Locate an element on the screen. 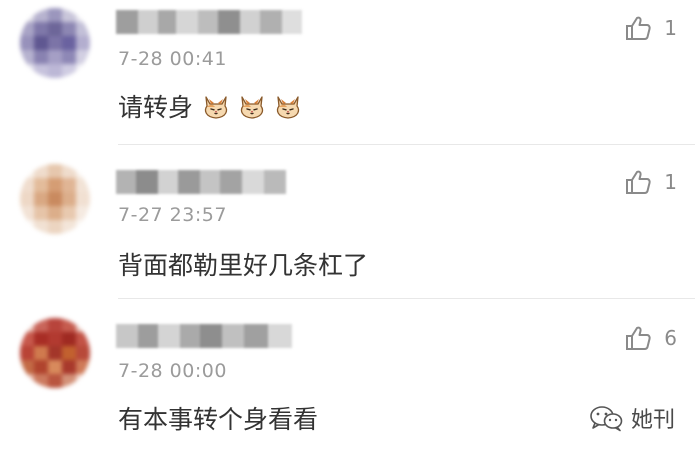 The width and height of the screenshot is (695, 450). comment-timestamp: 7-28 00:41 is located at coordinates (172, 59).